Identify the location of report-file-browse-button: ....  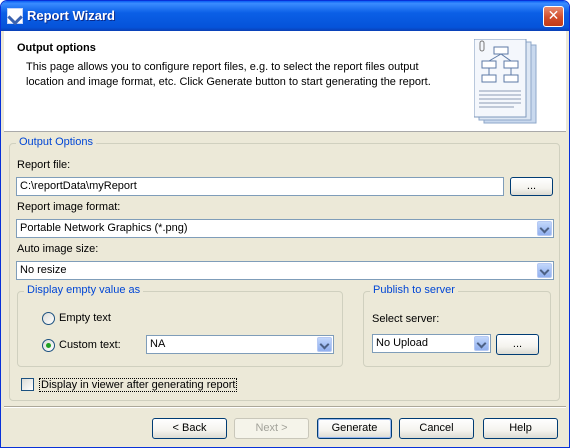
(531, 186).